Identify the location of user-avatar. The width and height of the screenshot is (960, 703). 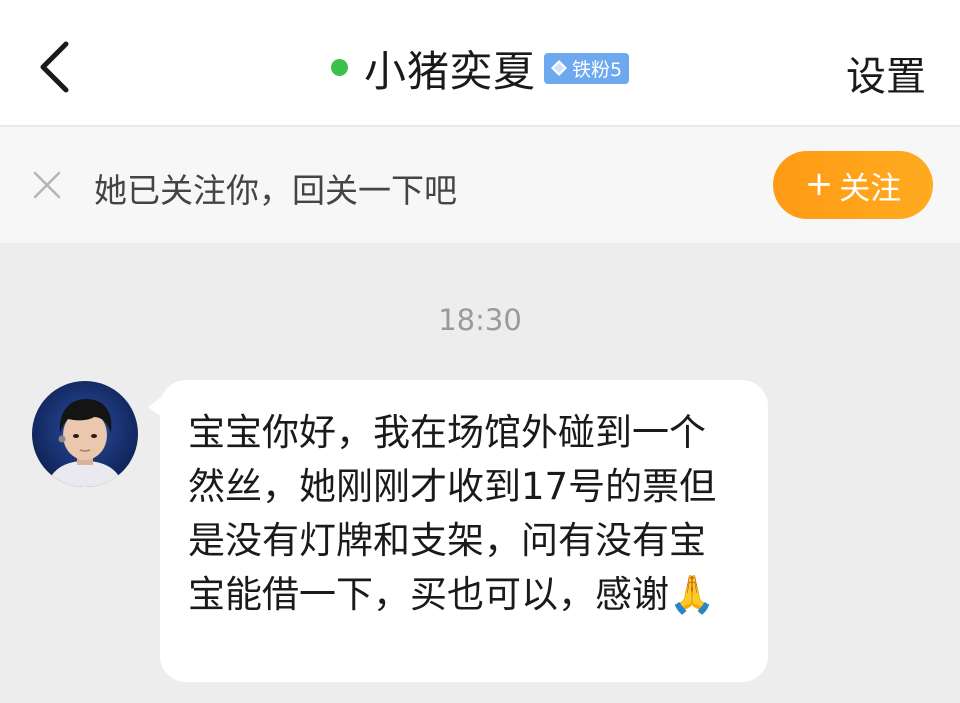
(85, 434).